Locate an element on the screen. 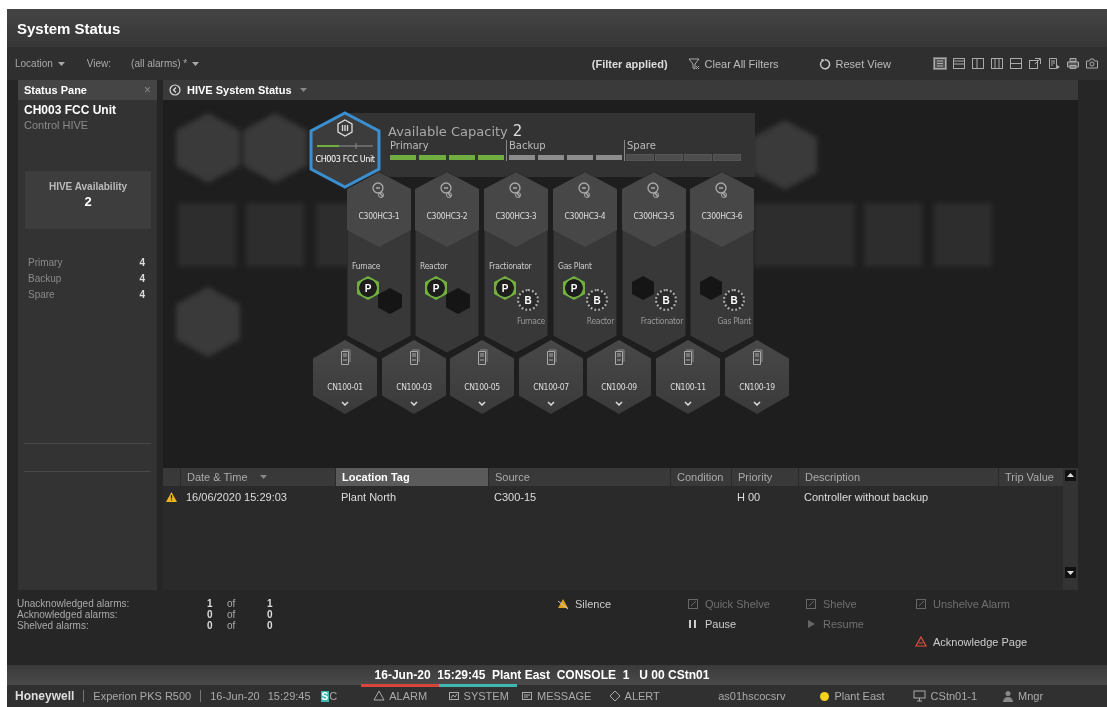  acknowledge-button: Acknowledge Page is located at coordinates (971, 642).